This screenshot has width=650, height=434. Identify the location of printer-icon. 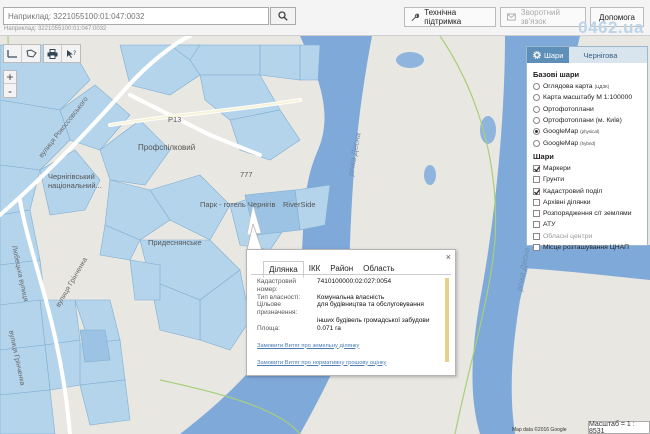
(52, 53).